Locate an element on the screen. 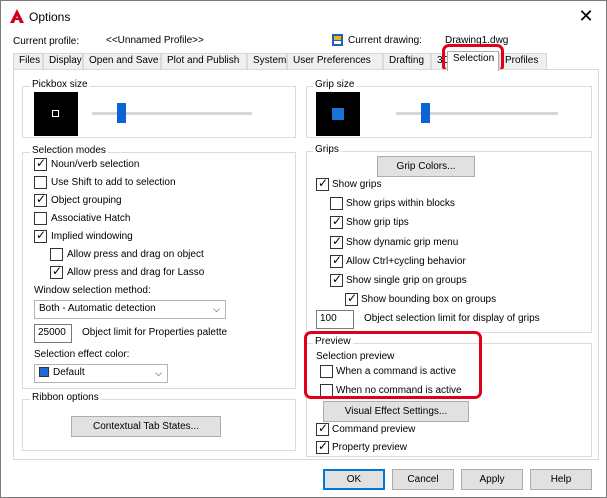 Image resolution: width=607 pixels, height=498 pixels. window-method-select: Both - Automatic detection ⌵ is located at coordinates (130, 309).